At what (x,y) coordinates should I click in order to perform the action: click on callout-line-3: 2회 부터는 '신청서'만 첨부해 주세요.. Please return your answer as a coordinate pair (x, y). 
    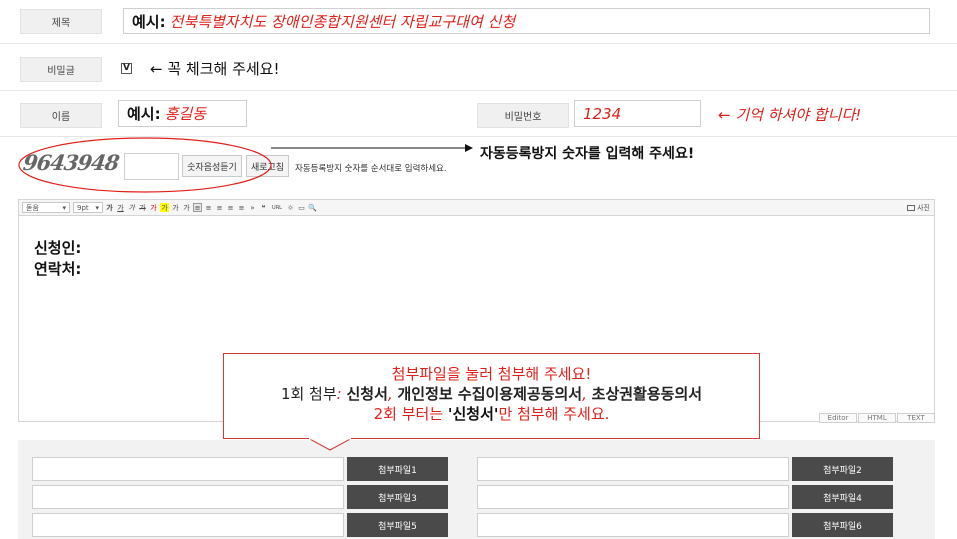
    Looking at the image, I should click on (491, 414).